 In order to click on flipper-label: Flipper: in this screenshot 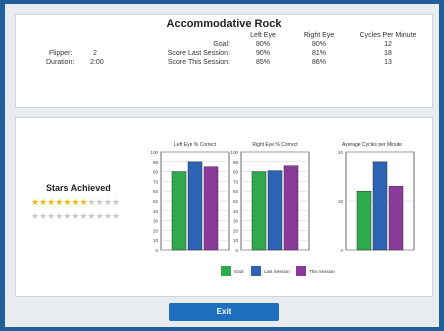, I will do `click(61, 53)`.